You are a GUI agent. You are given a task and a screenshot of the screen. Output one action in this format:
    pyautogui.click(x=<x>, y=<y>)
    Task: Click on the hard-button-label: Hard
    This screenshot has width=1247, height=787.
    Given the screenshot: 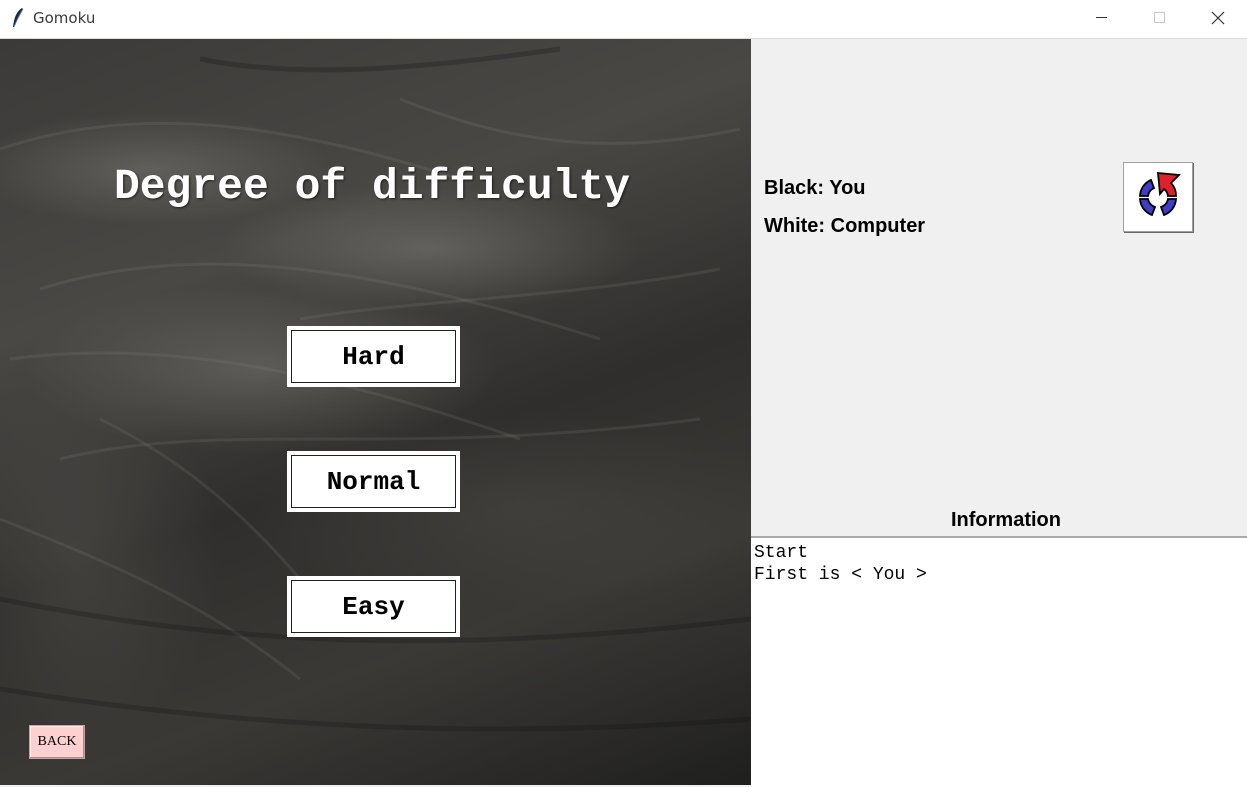 What is the action you would take?
    pyautogui.click(x=373, y=356)
    